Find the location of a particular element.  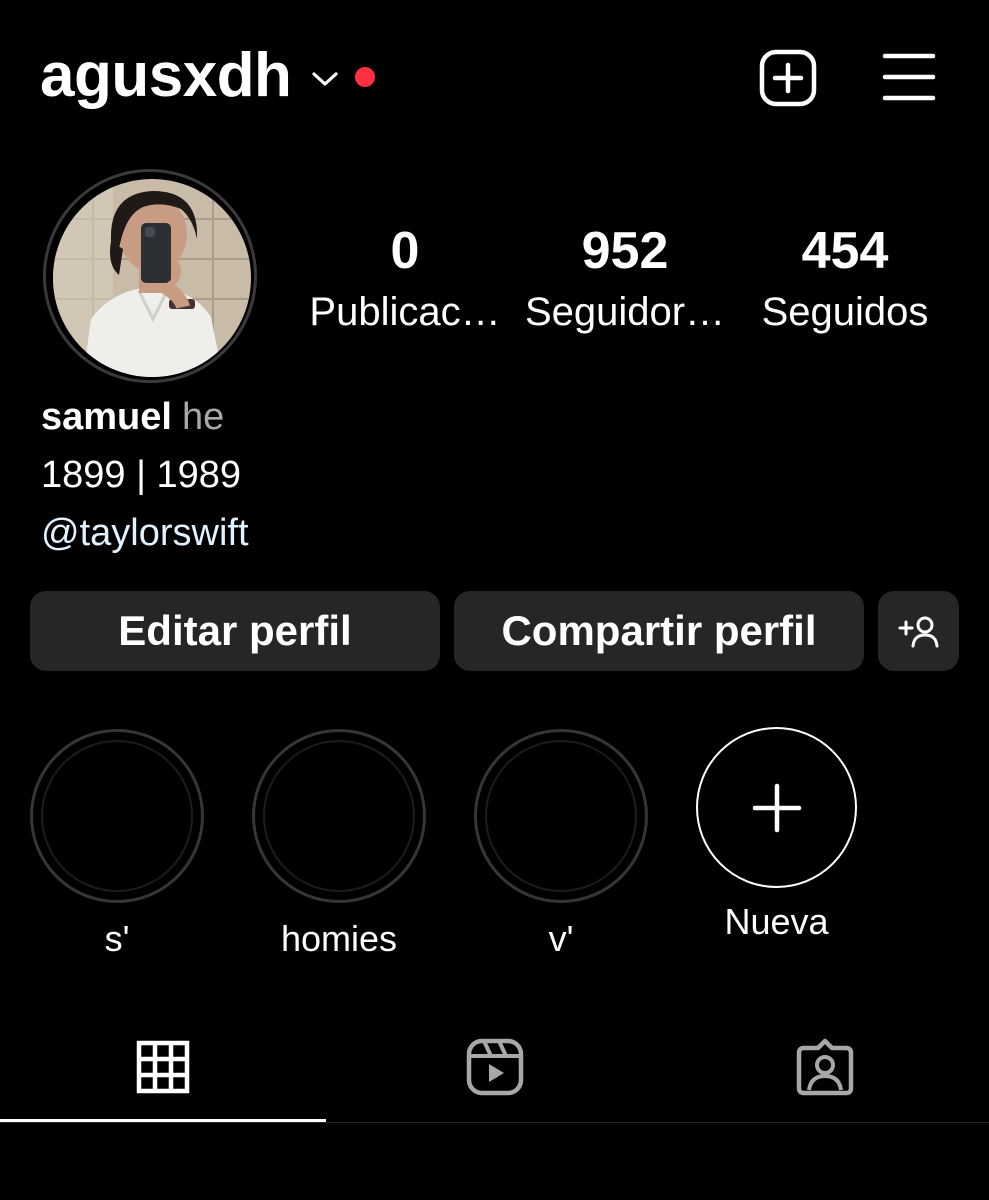

following-count: 454 Seguidos is located at coordinates (845, 279).